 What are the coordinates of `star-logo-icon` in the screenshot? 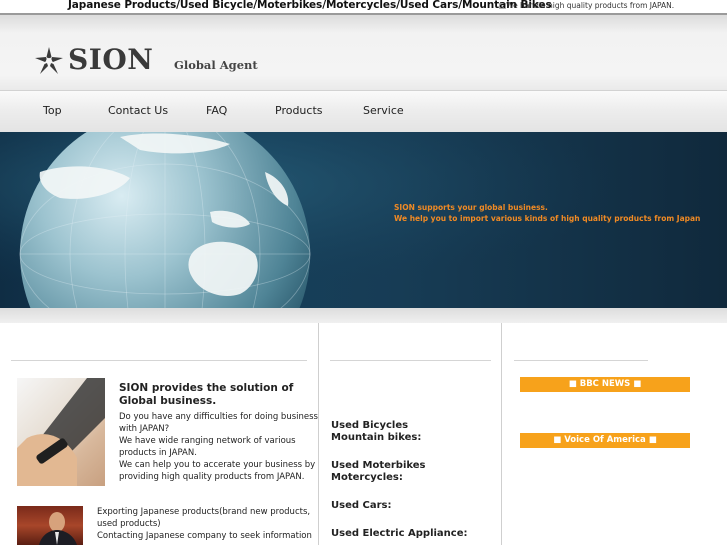 It's located at (49, 60).